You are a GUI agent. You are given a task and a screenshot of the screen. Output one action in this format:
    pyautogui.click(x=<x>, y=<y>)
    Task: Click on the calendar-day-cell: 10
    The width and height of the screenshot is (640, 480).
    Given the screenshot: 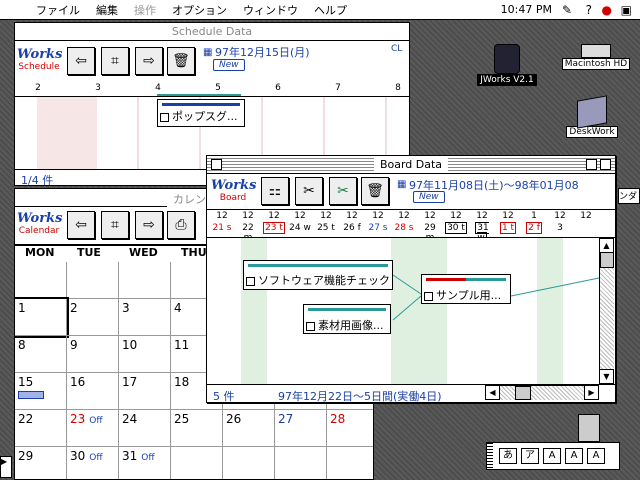 What is the action you would take?
    pyautogui.click(x=145, y=354)
    